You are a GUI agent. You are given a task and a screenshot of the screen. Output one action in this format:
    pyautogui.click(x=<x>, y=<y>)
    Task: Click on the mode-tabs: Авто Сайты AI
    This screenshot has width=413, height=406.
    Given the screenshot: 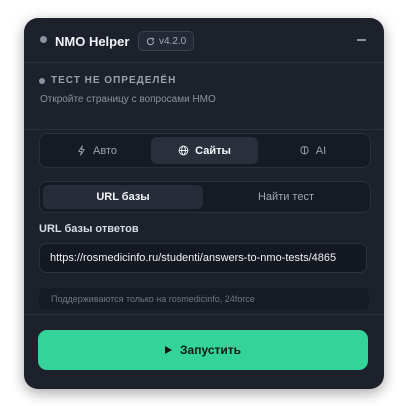 What is the action you would take?
    pyautogui.click(x=205, y=150)
    